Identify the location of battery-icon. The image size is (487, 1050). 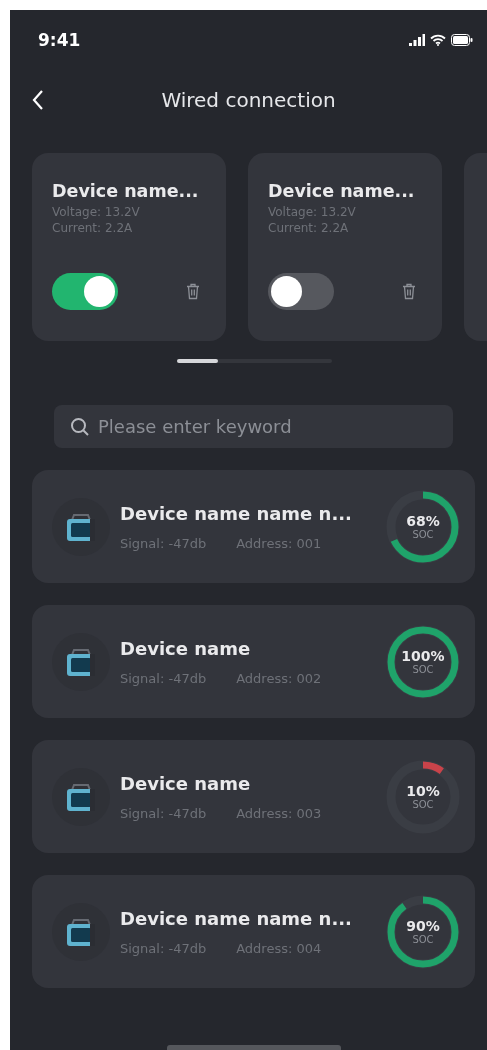
(462, 40).